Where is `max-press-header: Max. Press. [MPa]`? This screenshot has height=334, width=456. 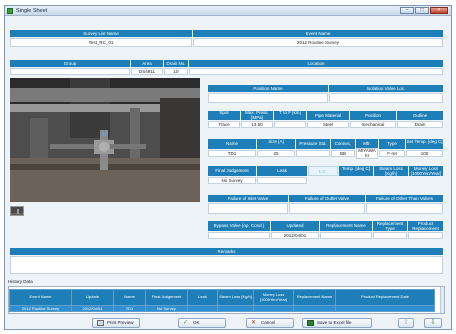 max-press-header: Max. Press. [MPa] is located at coordinates (257, 115).